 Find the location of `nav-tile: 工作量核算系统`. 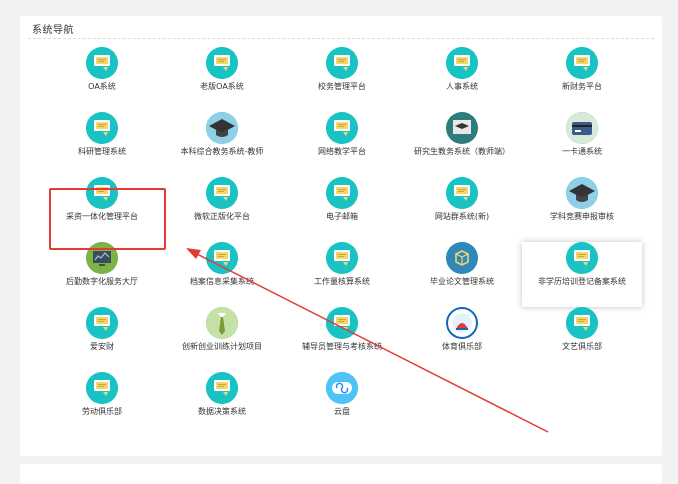

nav-tile: 工作量核算系统 is located at coordinates (342, 274).